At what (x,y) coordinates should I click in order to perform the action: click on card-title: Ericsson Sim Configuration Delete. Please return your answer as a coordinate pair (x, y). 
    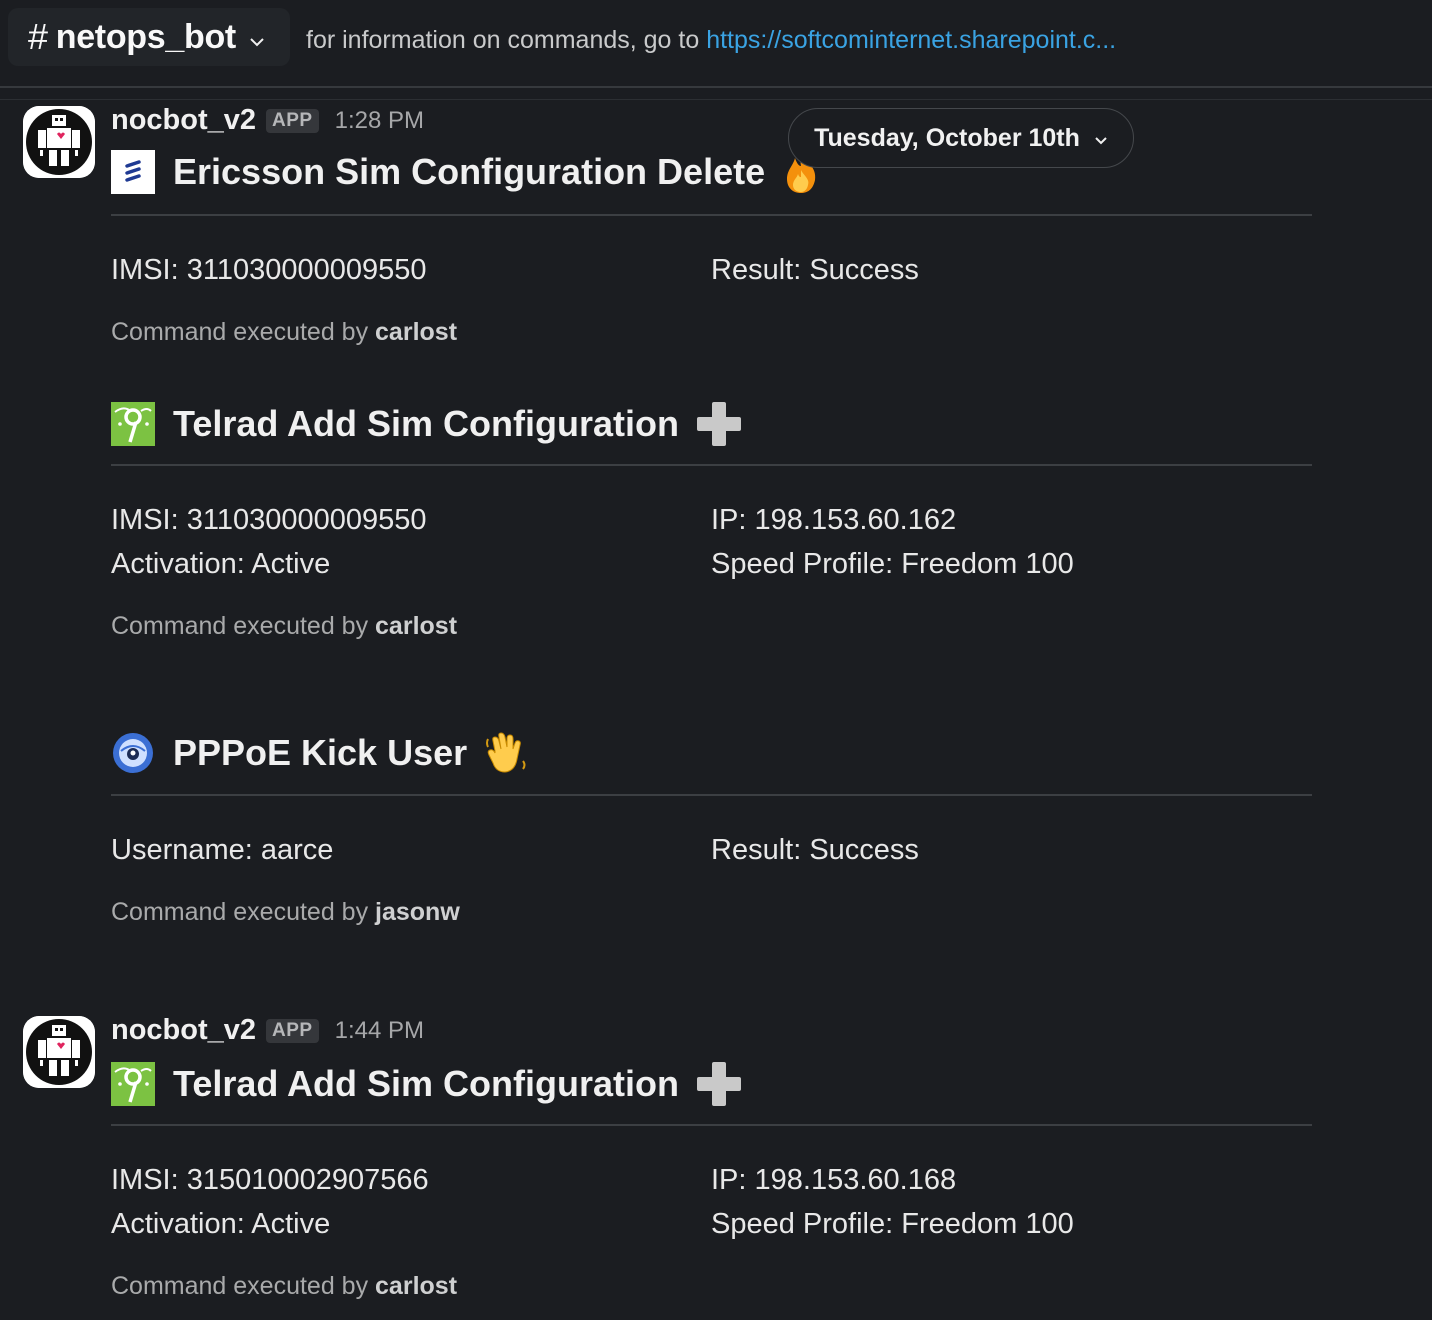
    Looking at the image, I should click on (465, 172).